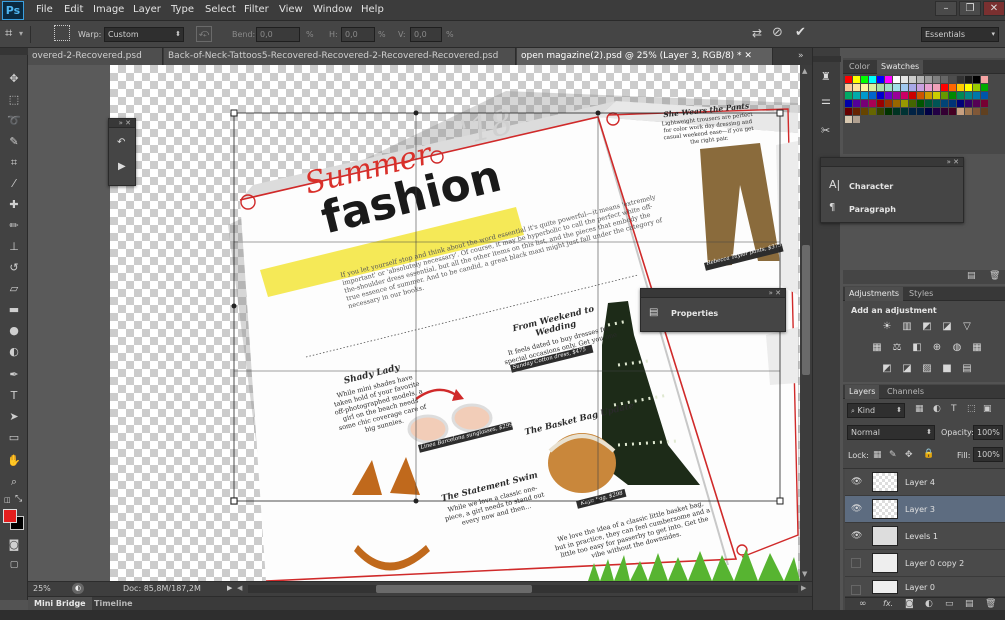  I want to click on rectangle-tool-icon: ▭, so click(14, 438).